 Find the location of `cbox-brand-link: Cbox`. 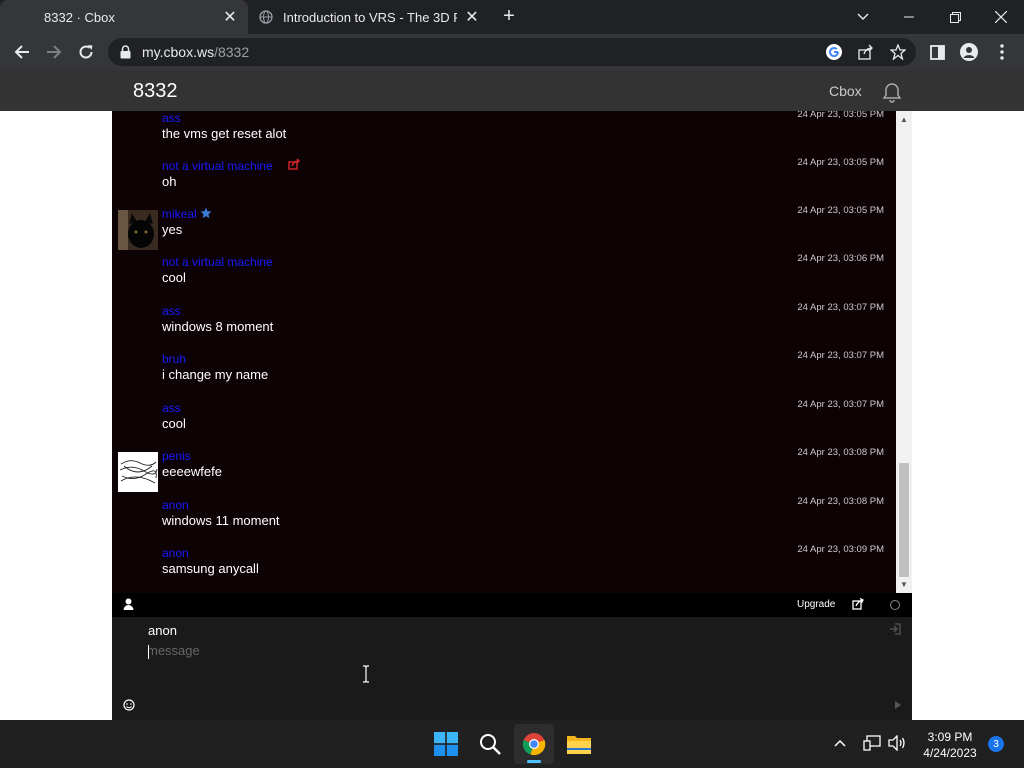

cbox-brand-link: Cbox is located at coordinates (845, 91).